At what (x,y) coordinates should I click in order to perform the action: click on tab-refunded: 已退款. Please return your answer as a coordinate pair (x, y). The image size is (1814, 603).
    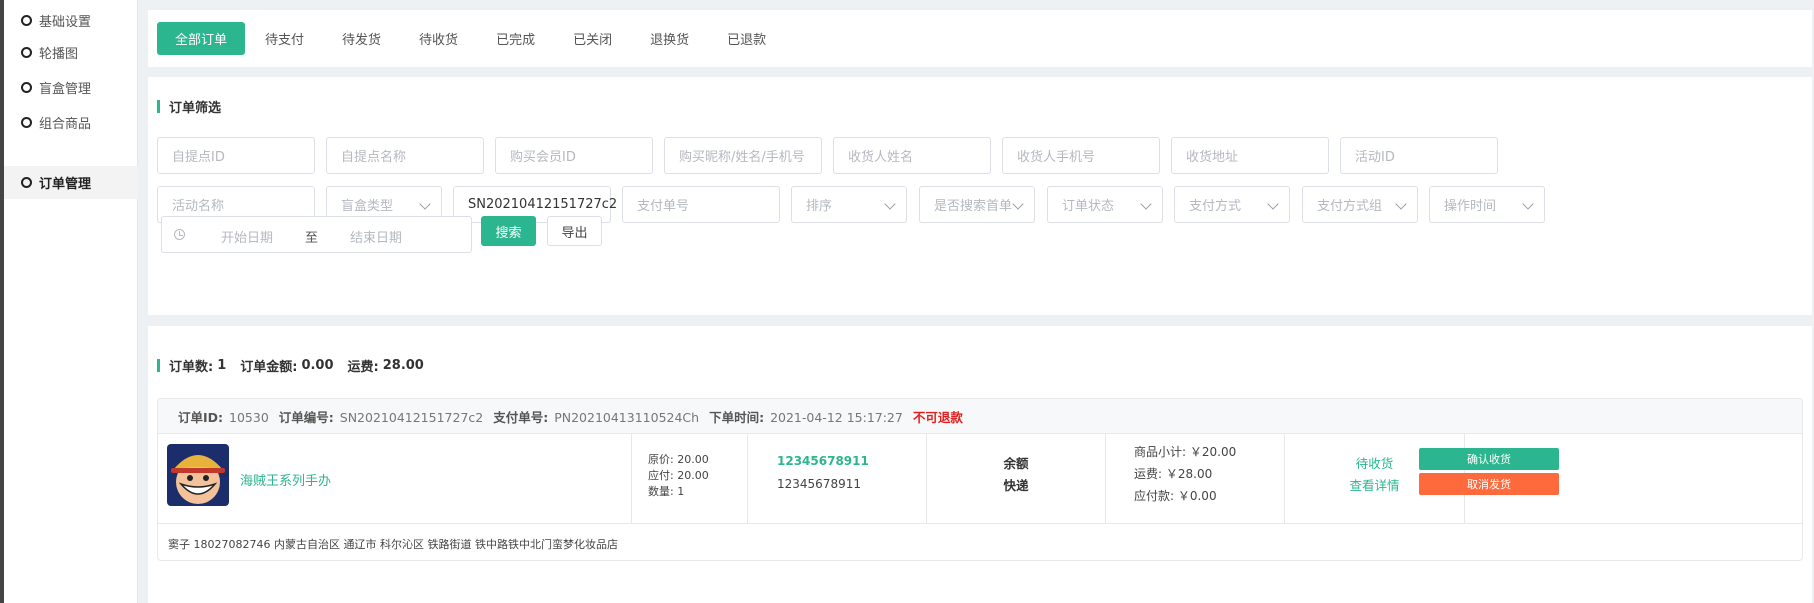
    Looking at the image, I should click on (746, 38).